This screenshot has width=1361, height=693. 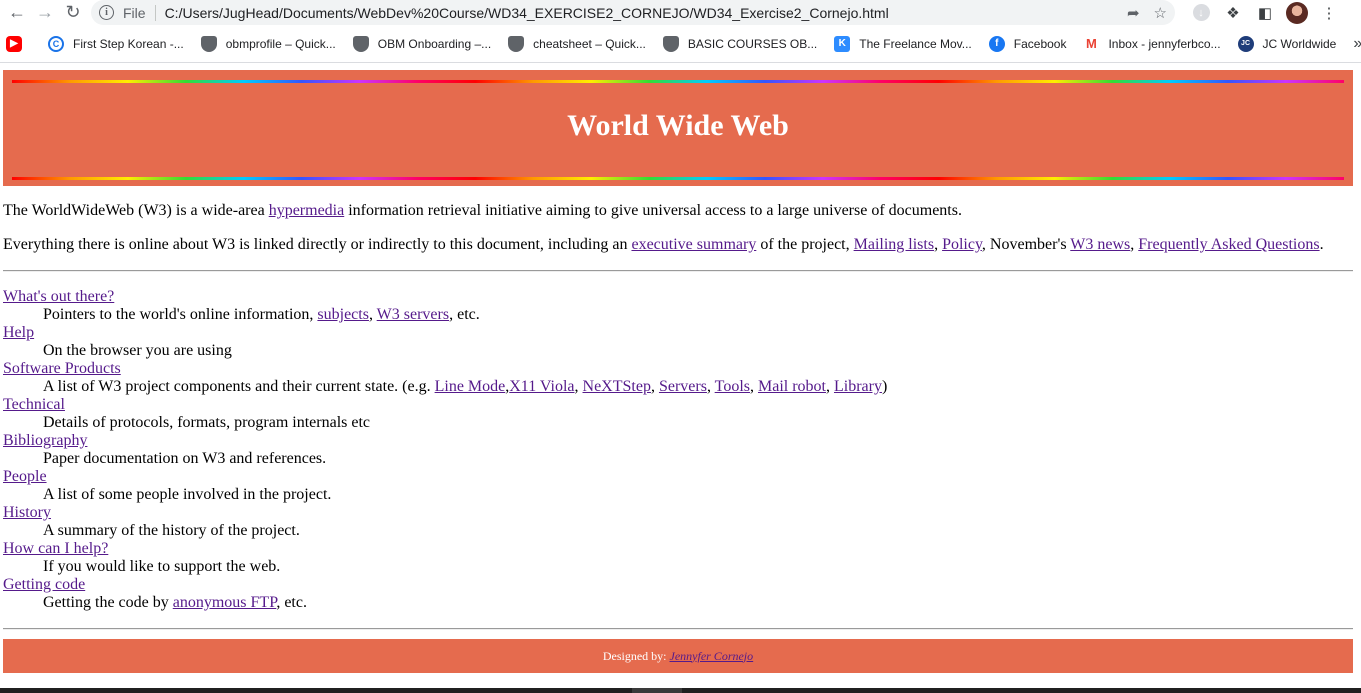 I want to click on profile-avatar, so click(x=1297, y=13).